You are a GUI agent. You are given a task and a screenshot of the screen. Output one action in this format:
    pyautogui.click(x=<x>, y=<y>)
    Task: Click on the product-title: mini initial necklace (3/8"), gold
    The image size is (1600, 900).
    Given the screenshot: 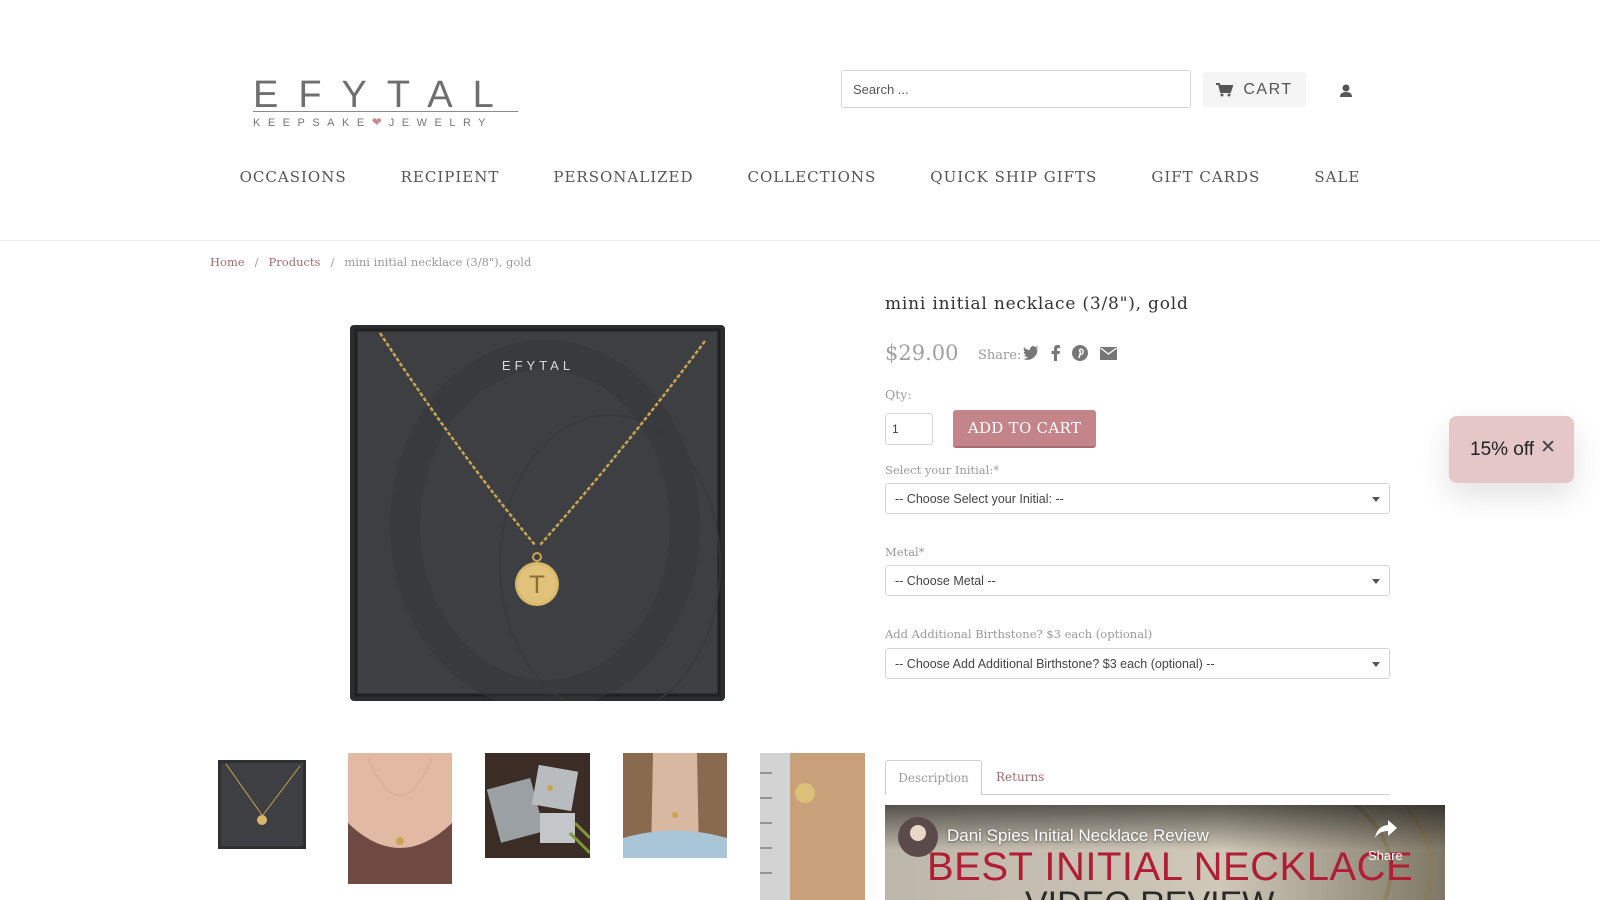 What is the action you would take?
    pyautogui.click(x=1037, y=304)
    